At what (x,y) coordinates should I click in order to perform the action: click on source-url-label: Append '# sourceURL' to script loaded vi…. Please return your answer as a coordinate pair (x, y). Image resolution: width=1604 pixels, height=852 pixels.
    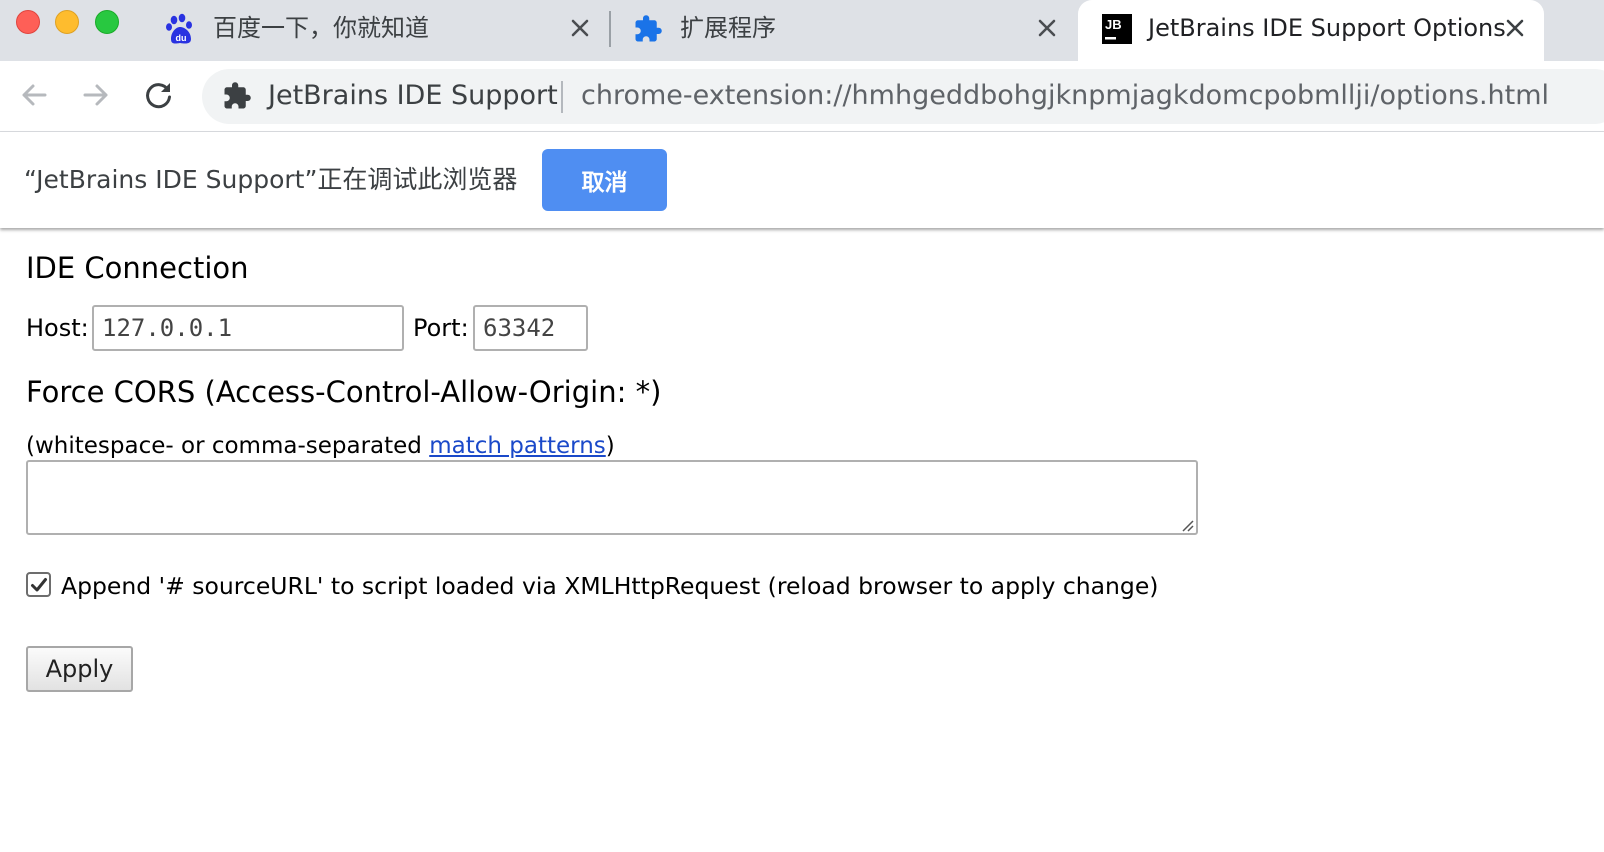
    Looking at the image, I should click on (610, 586).